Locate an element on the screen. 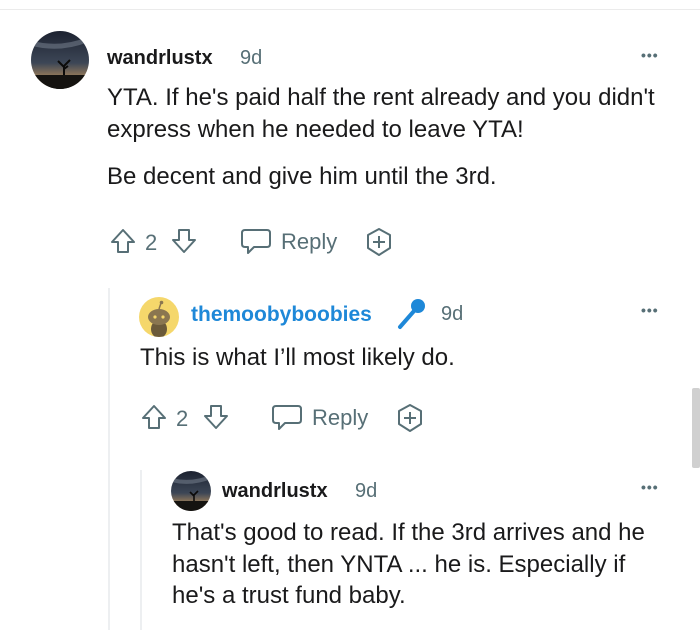  comment-username: themoobyboobies is located at coordinates (281, 315).